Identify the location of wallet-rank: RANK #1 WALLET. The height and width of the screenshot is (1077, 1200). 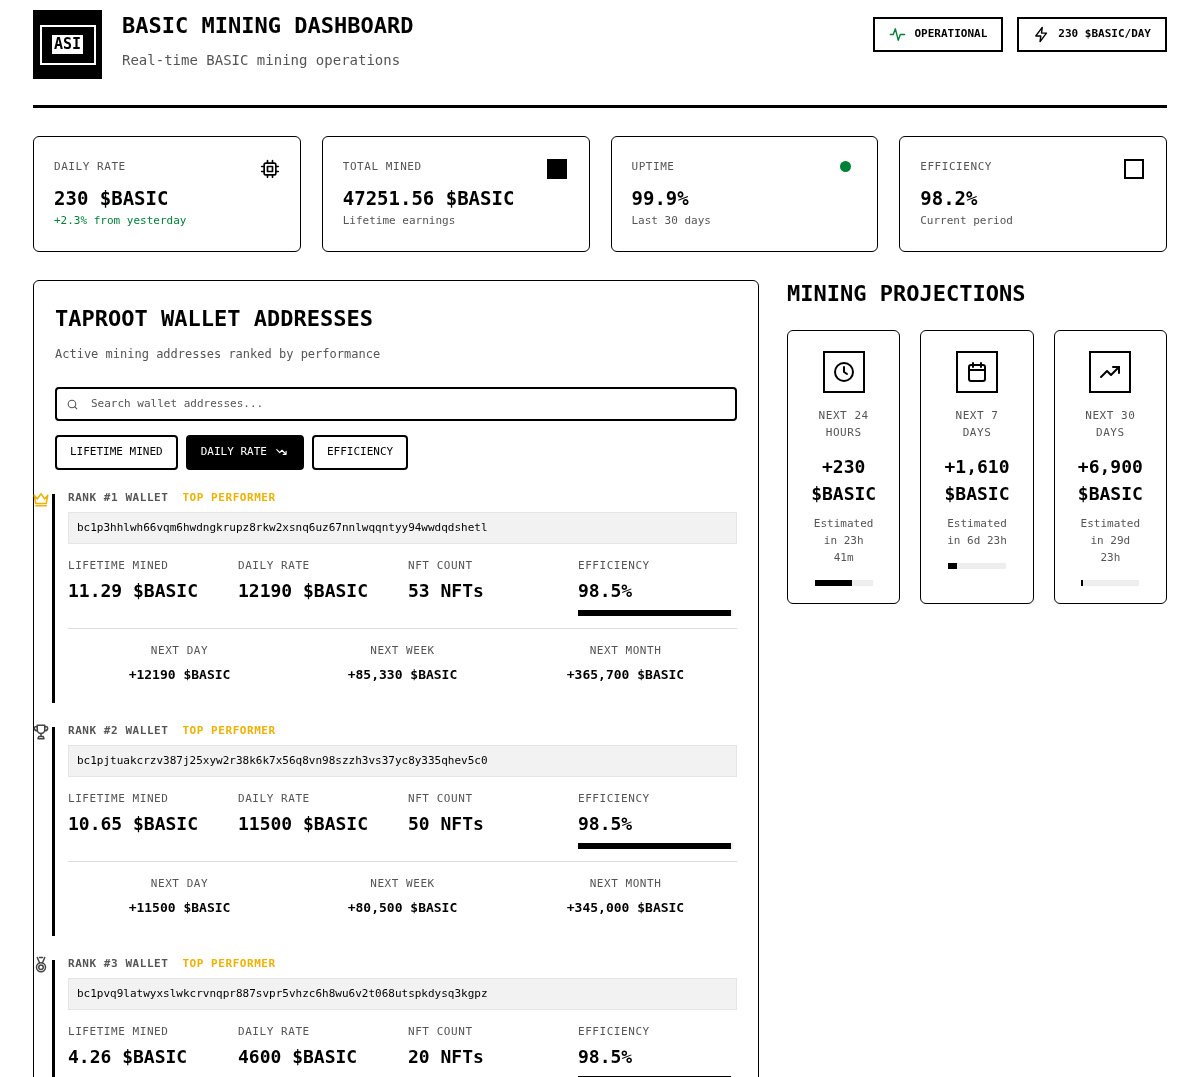
(118, 497).